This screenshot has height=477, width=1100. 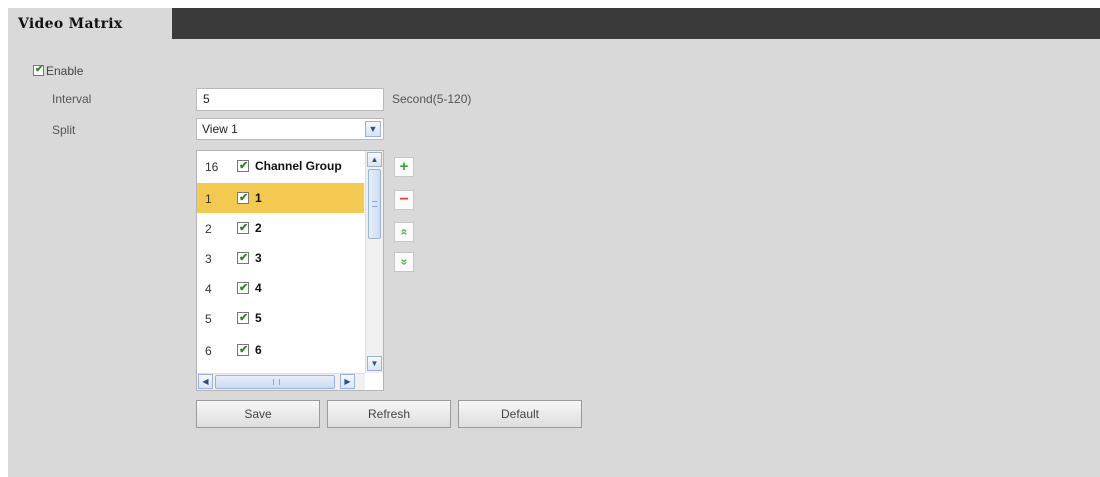 What do you see at coordinates (220, 129) in the screenshot?
I see `split-value: View 1` at bounding box center [220, 129].